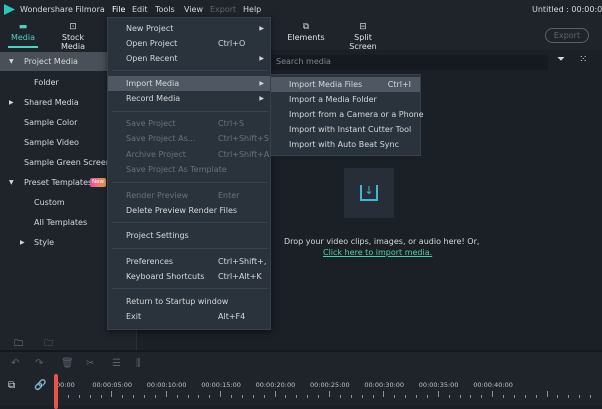  I want to click on menu-item-save-project: Save Project Ctrl+S, so click(189, 123).